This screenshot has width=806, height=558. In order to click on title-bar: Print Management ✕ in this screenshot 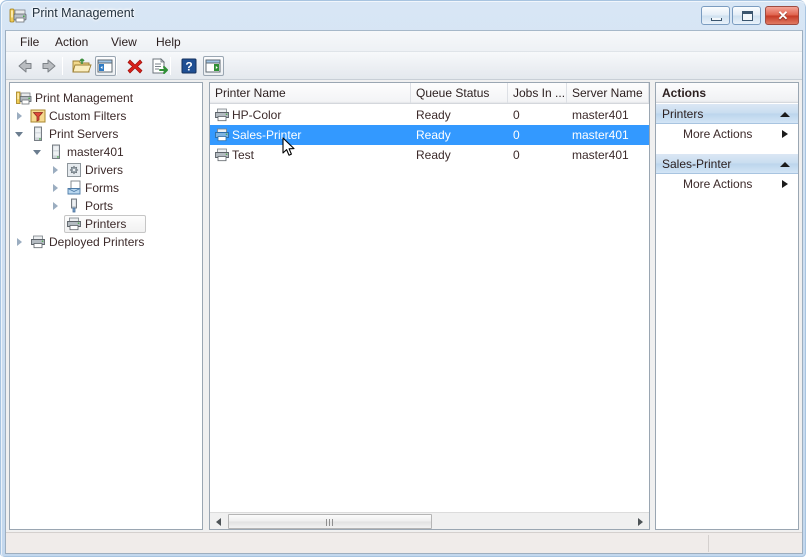, I will do `click(403, 15)`.